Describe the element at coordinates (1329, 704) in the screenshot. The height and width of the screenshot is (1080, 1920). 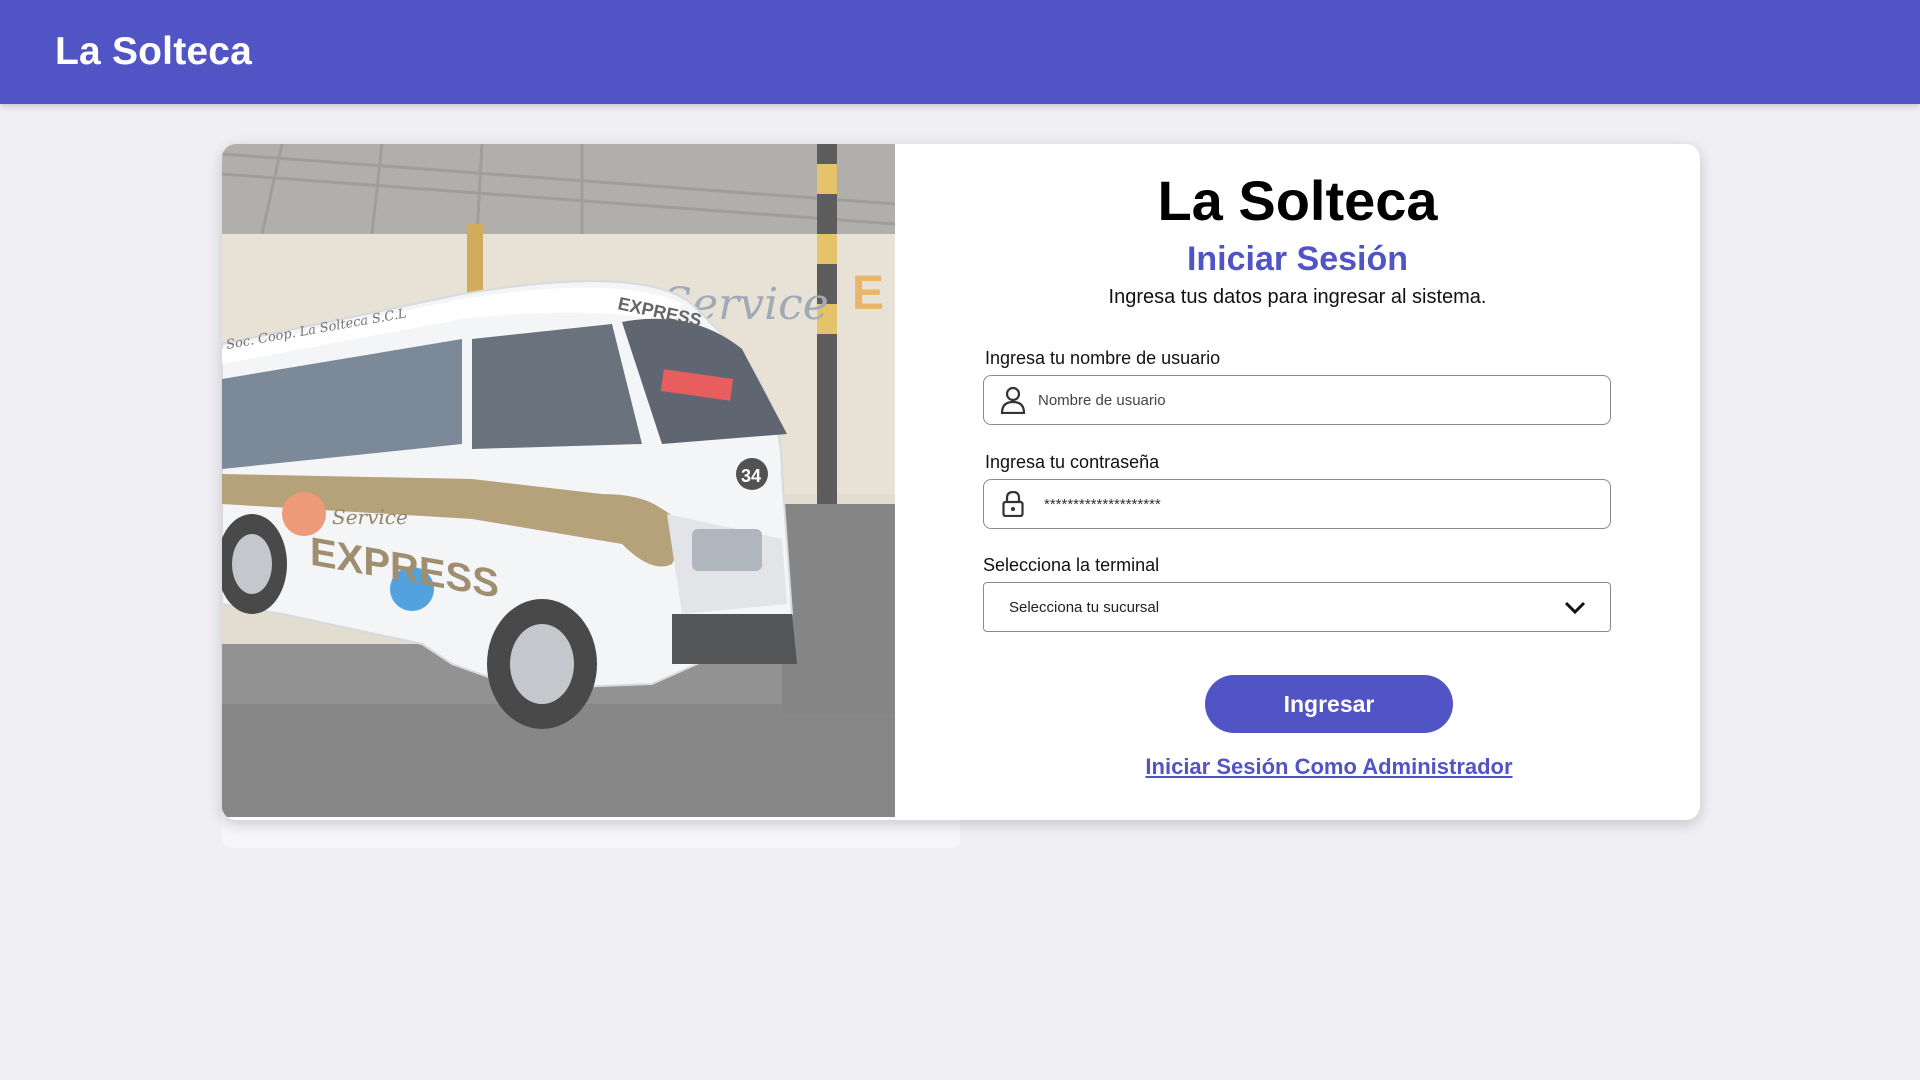
I see `submit-button: Ingresar` at that location.